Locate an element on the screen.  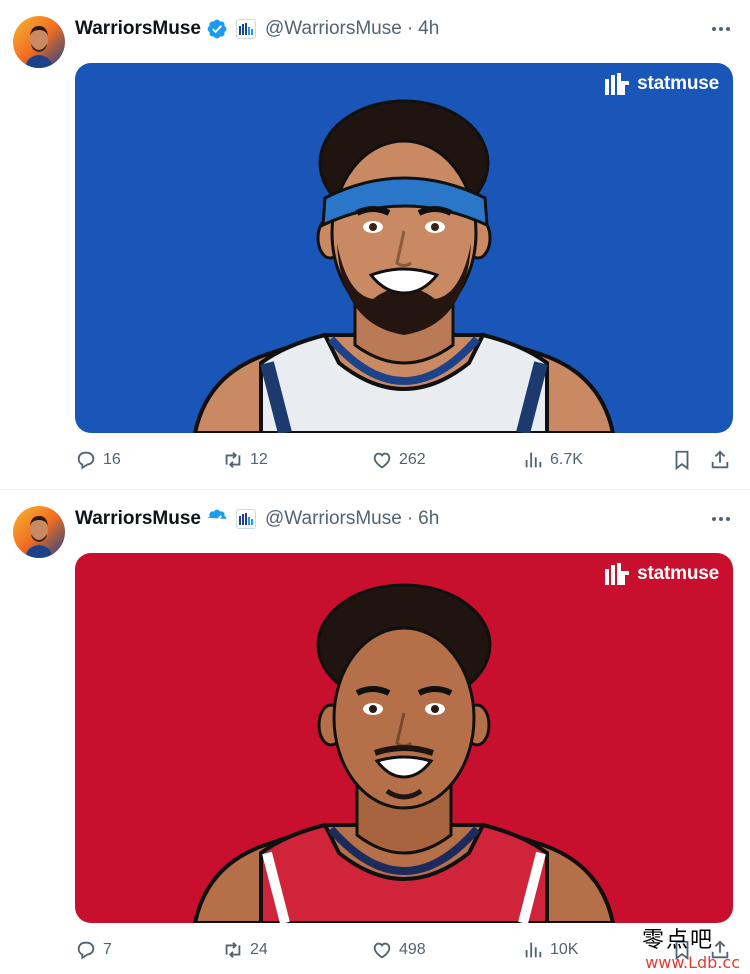
bookmark-button is located at coordinates (682, 460).